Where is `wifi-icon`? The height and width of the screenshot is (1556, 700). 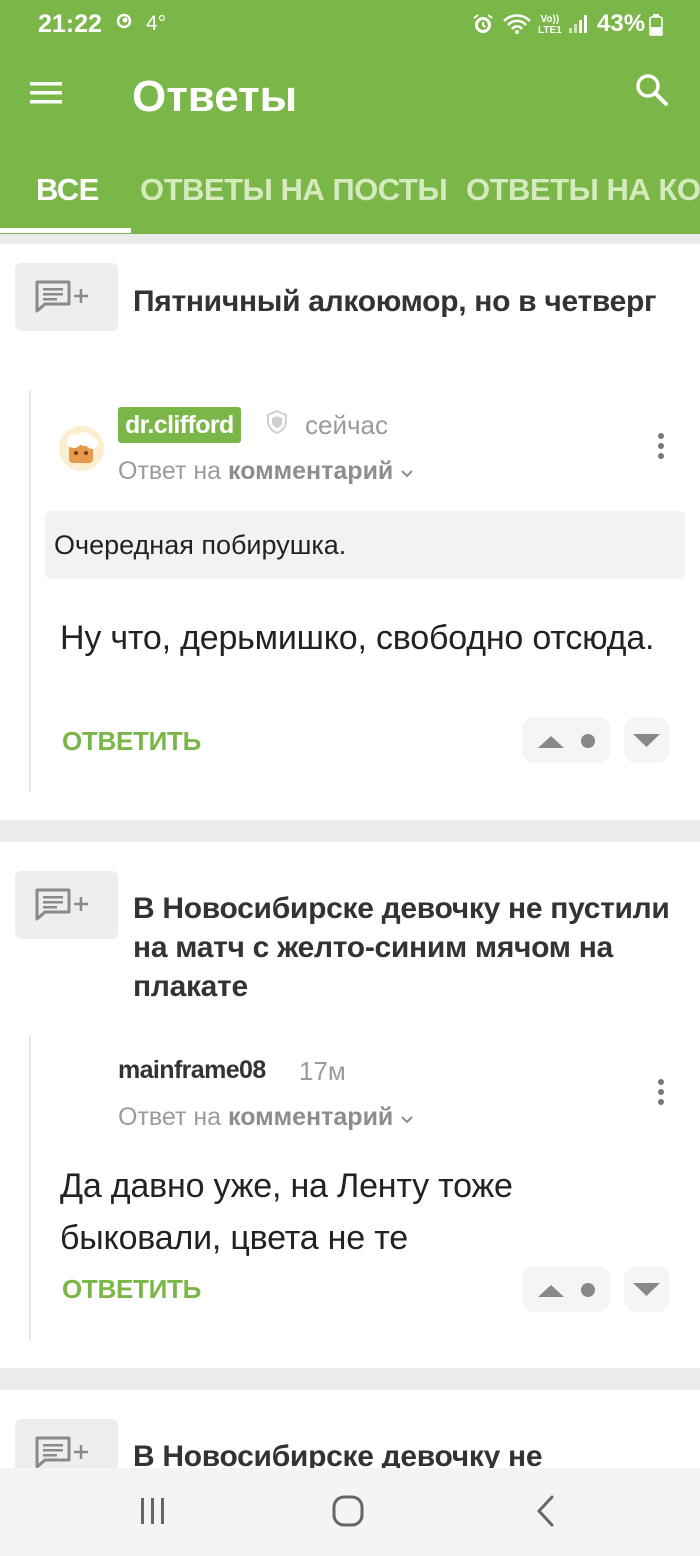
wifi-icon is located at coordinates (517, 26).